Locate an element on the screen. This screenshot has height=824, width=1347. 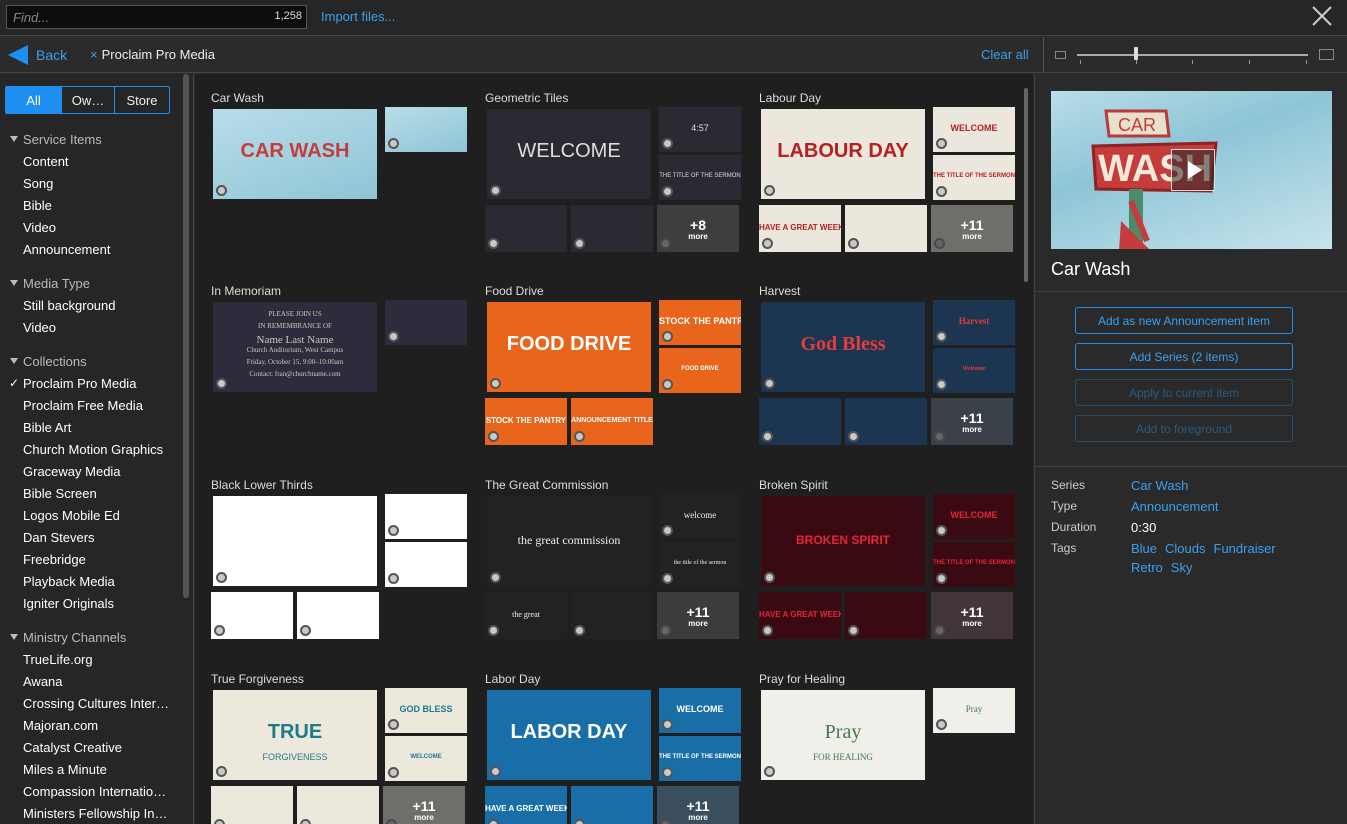
sidebar-item-video: Video is located at coordinates (92, 227).